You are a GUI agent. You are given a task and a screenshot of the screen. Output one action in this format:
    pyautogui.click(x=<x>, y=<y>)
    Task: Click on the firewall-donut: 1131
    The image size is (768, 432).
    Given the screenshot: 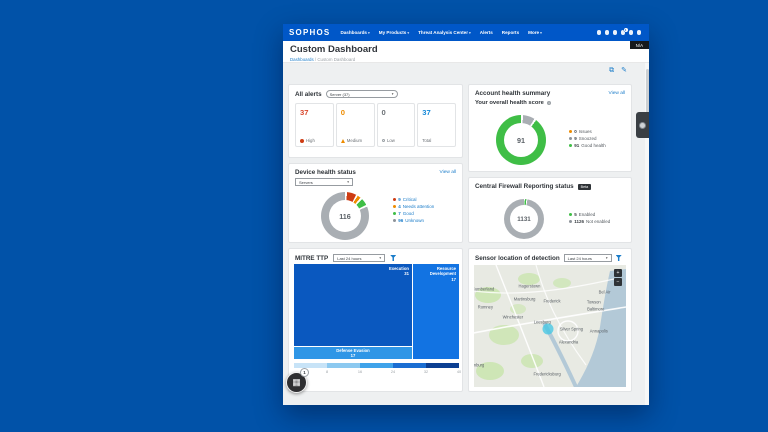 What is the action you would take?
    pyautogui.click(x=524, y=219)
    